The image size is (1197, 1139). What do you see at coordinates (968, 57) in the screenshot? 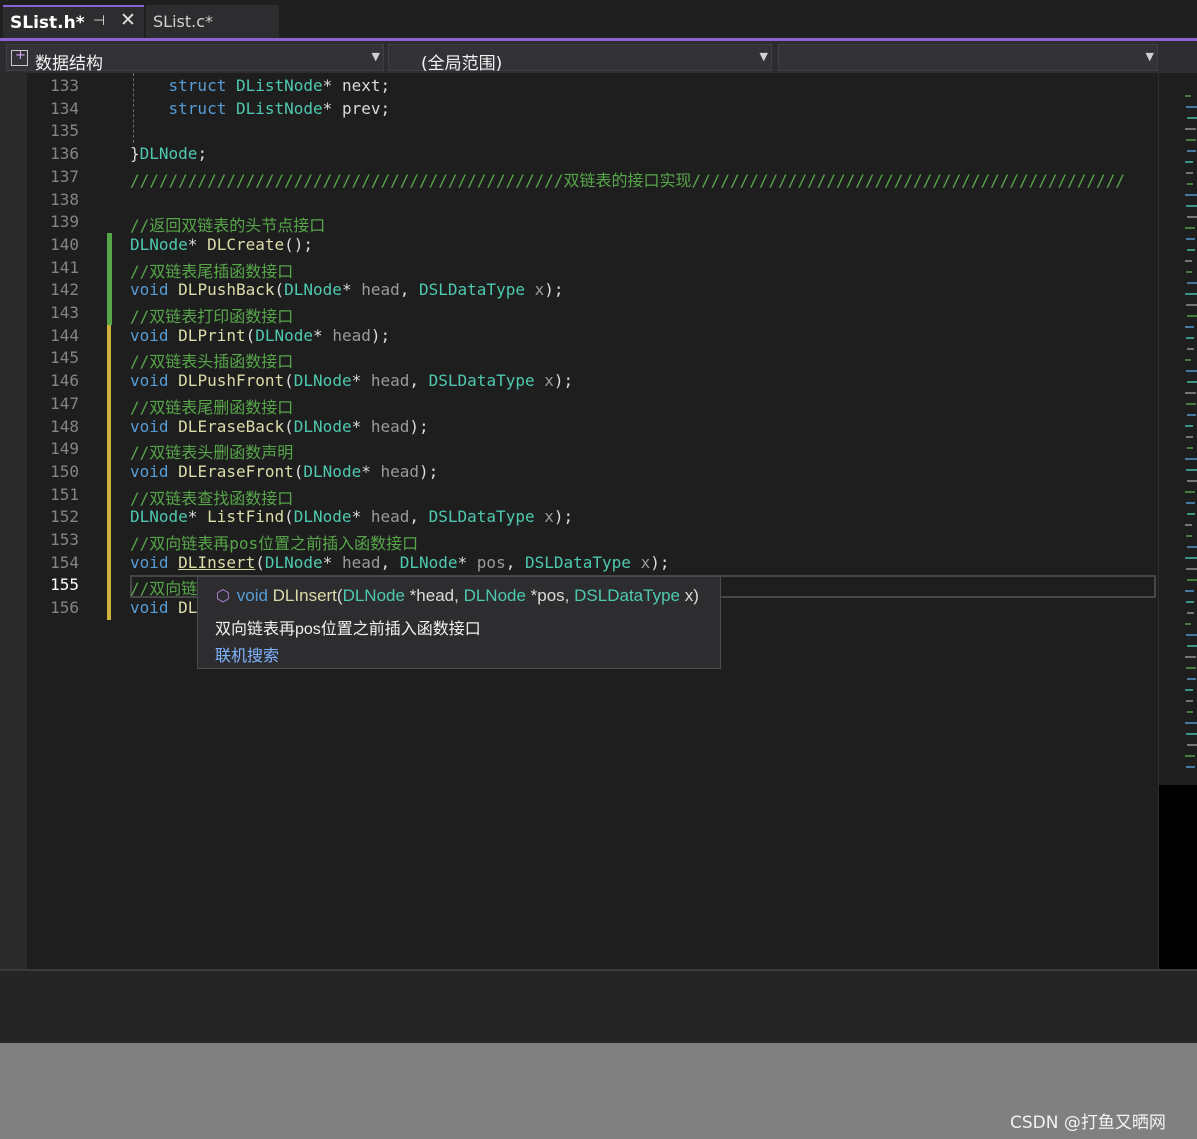
I see `member-dropdown: ▼` at bounding box center [968, 57].